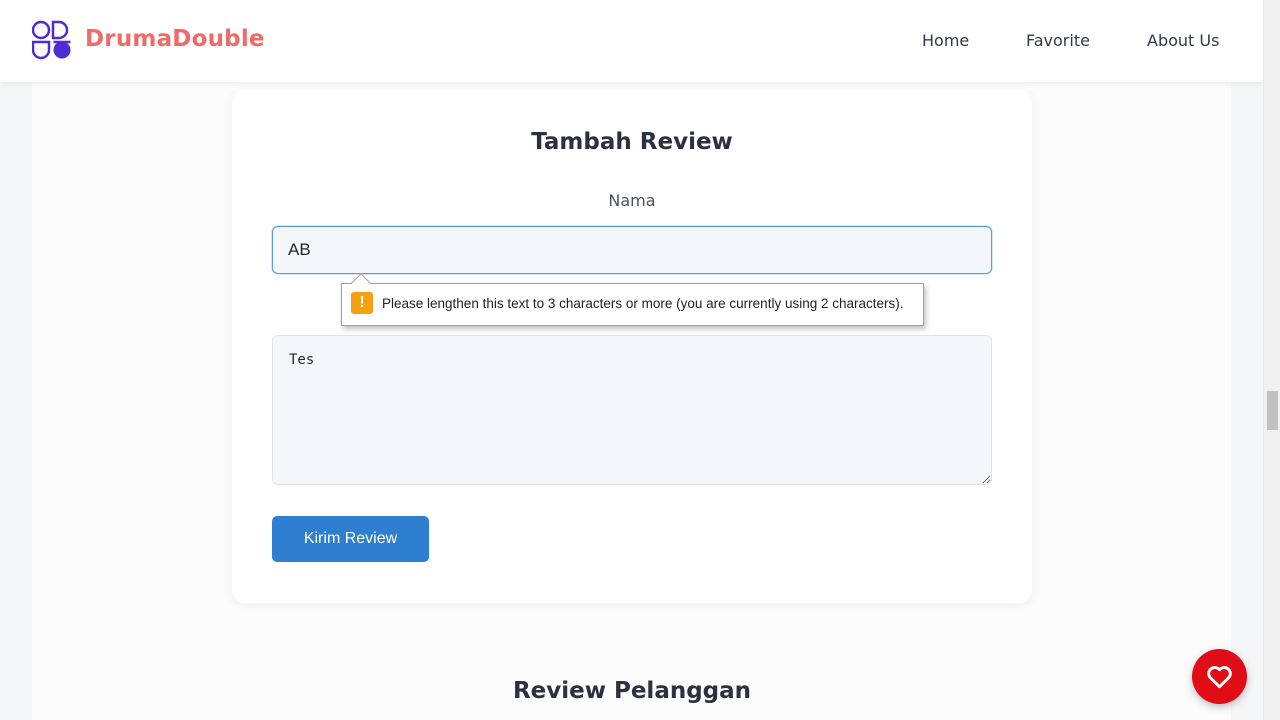  What do you see at coordinates (52, 40) in the screenshot?
I see `brand-logo-icon` at bounding box center [52, 40].